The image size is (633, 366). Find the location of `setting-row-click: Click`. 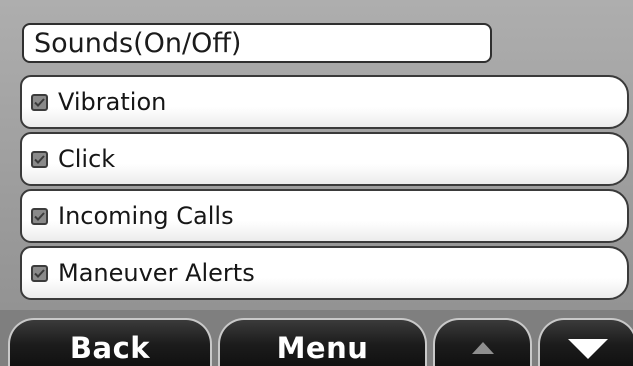

setting-row-click: Click is located at coordinates (324, 159).